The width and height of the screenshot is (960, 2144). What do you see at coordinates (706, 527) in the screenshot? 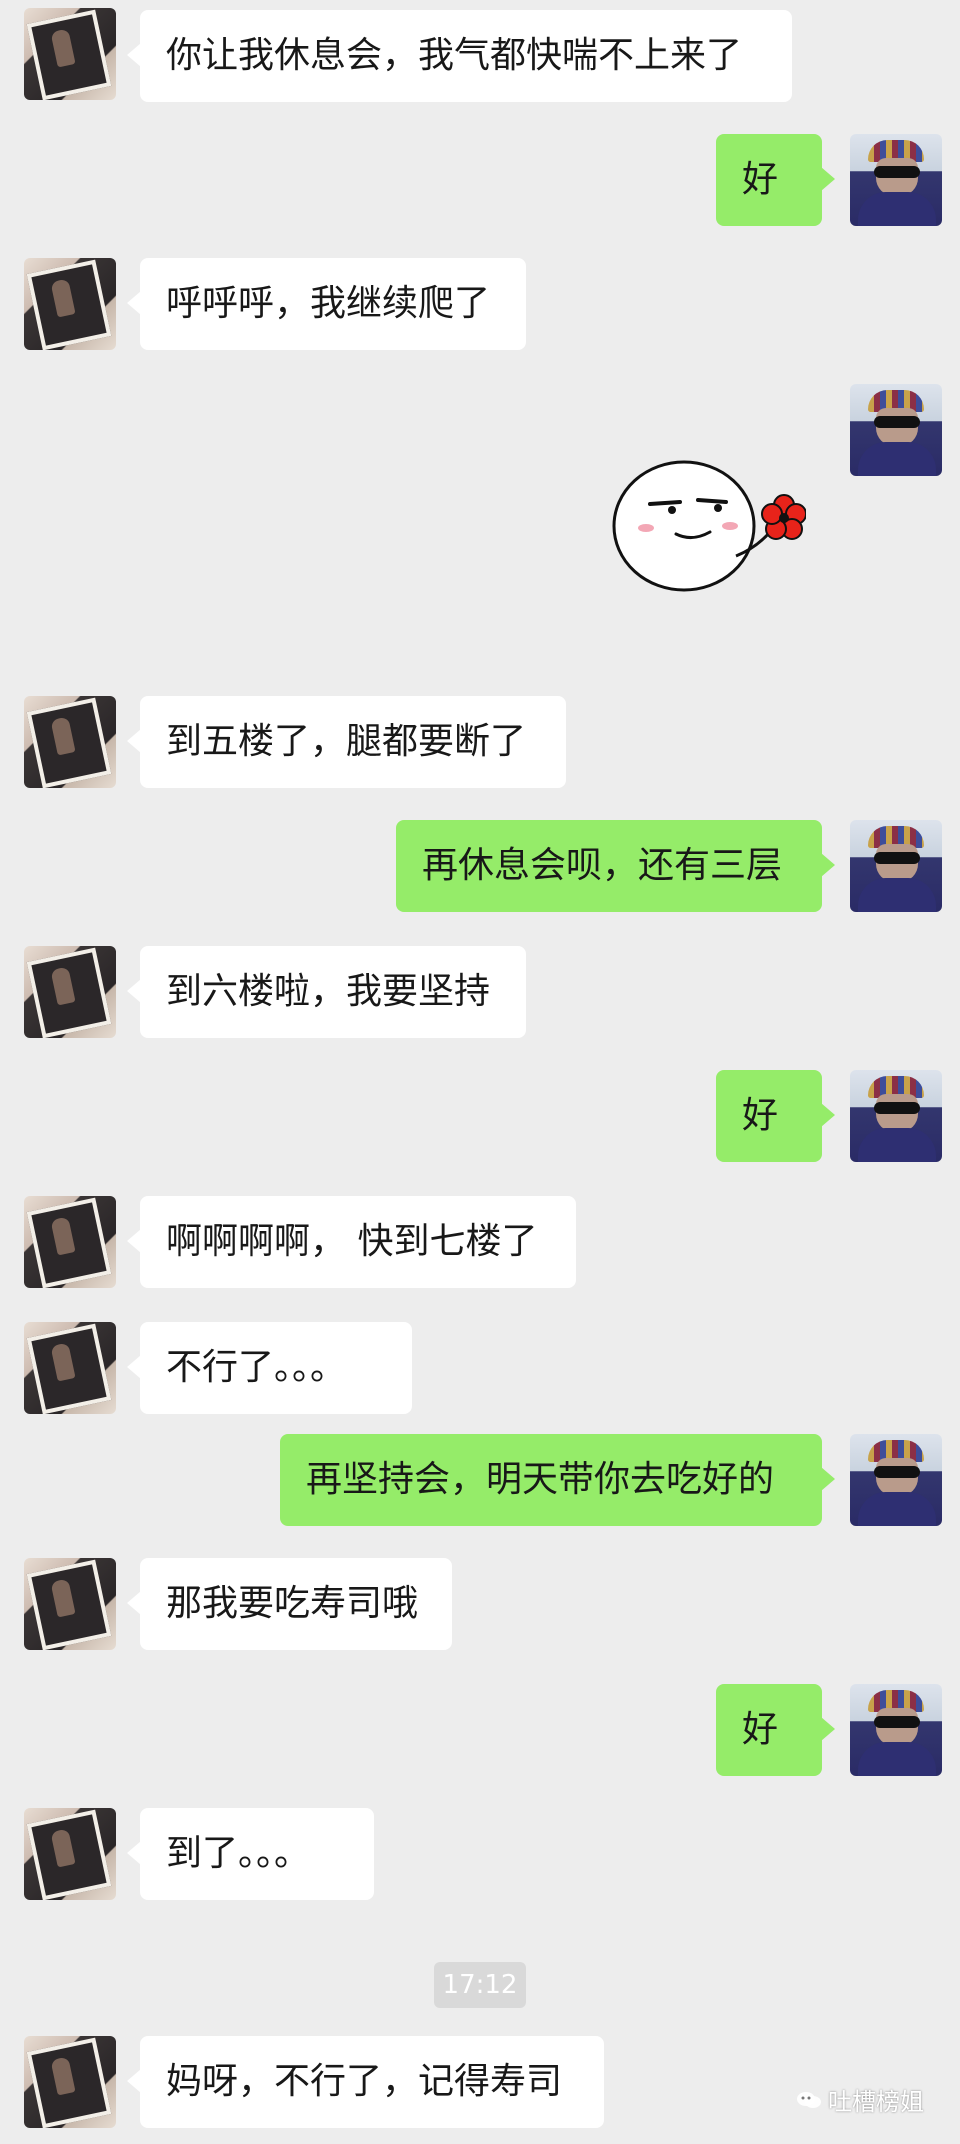
I see `smirk-face-with-flower-sticker` at bounding box center [706, 527].